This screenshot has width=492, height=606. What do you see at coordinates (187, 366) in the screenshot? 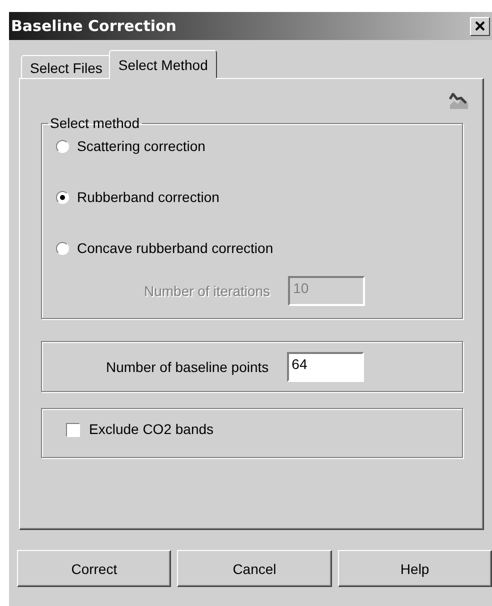
I see `baseline-points-label: Number of baseline points` at bounding box center [187, 366].